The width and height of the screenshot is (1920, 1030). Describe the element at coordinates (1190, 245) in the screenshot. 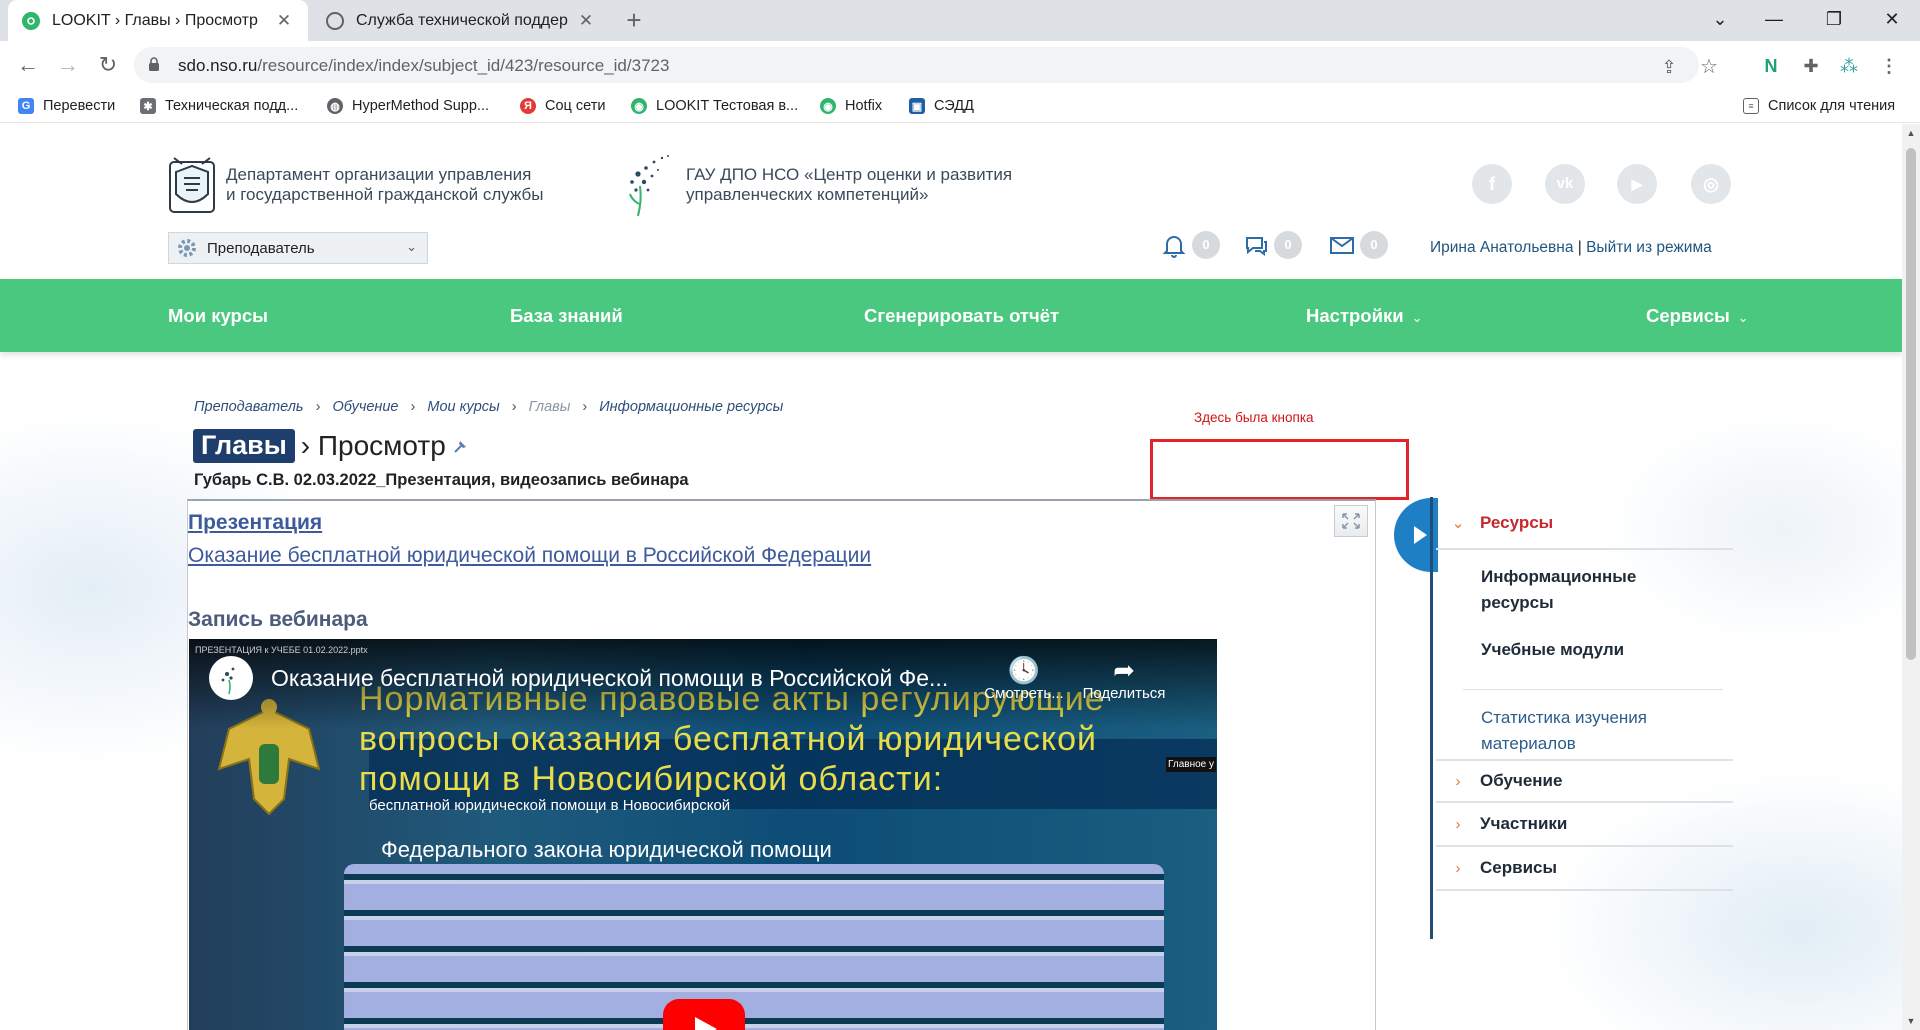

I see `notifications-button: 0` at that location.